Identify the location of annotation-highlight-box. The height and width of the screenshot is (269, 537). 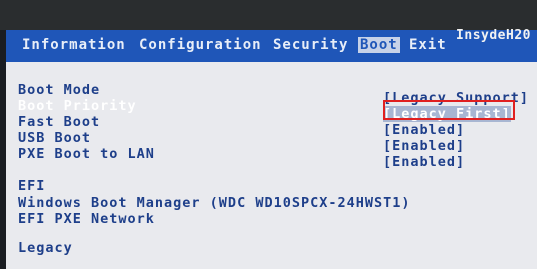
(449, 110).